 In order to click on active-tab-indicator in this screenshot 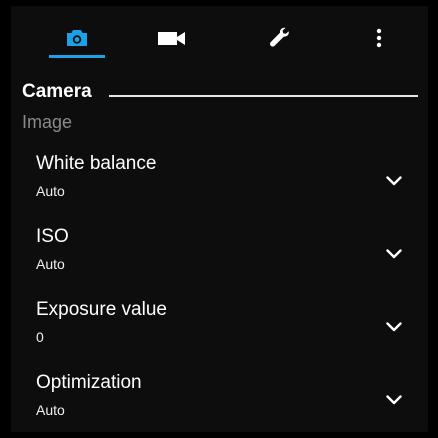, I will do `click(77, 56)`.